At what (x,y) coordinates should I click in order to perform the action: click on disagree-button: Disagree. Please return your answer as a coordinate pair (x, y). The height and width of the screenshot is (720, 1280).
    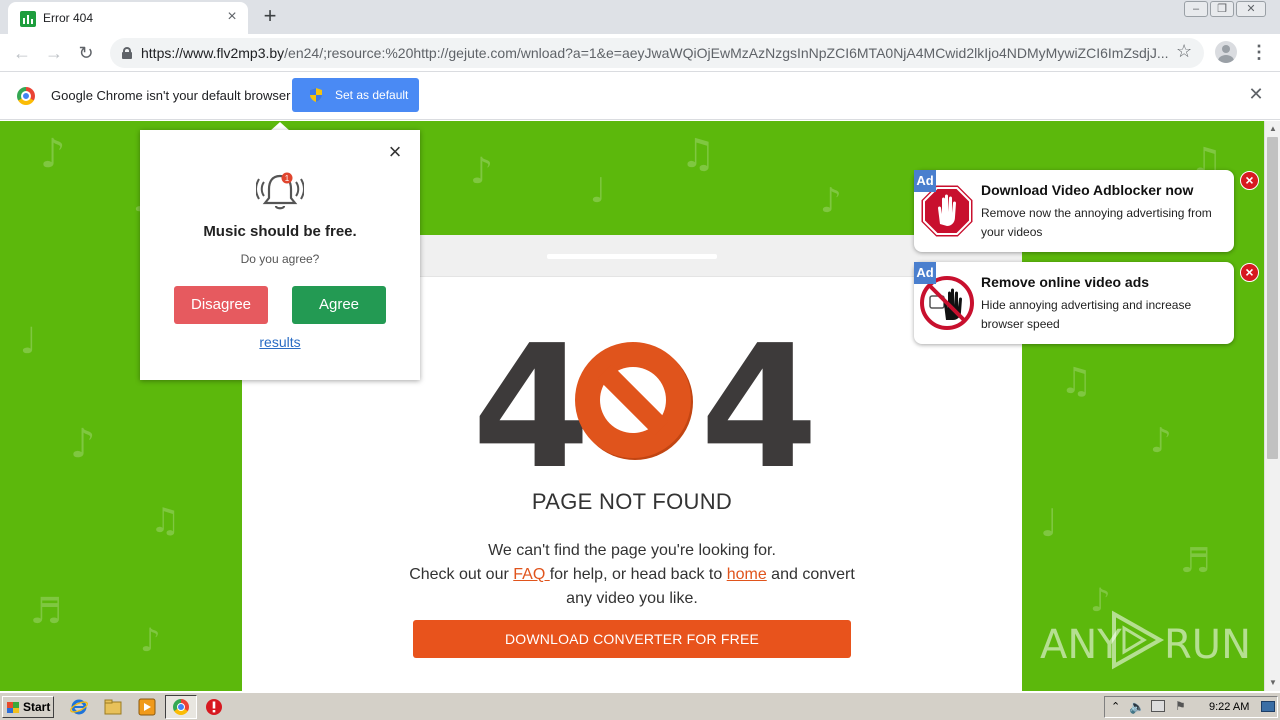
    Looking at the image, I should click on (221, 305).